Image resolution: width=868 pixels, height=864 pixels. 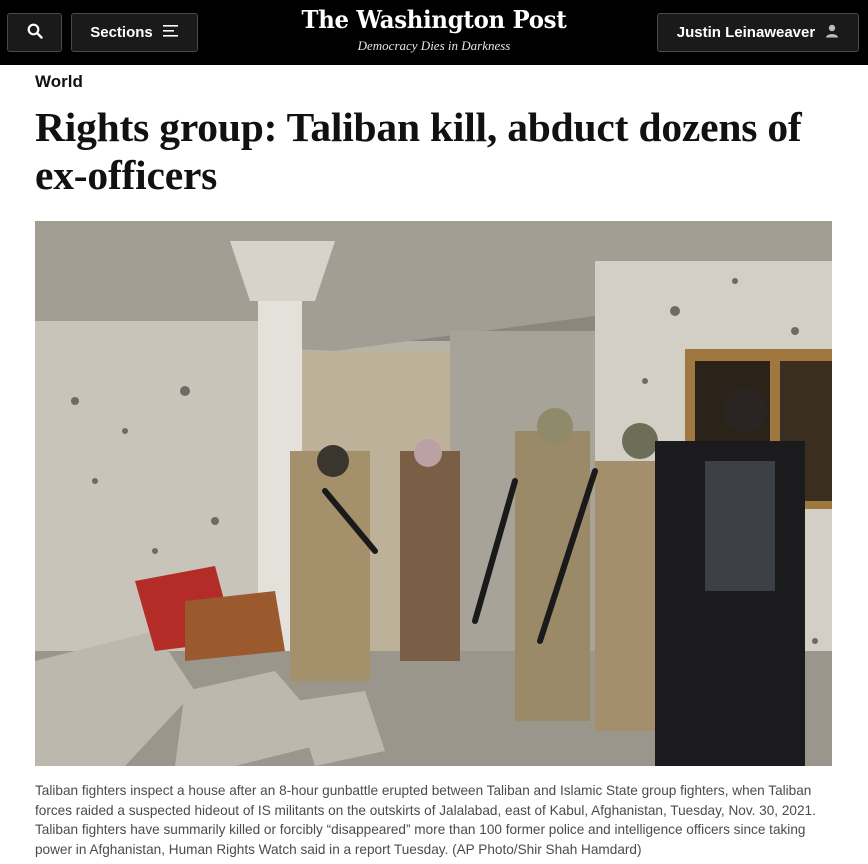 I want to click on user-account-button: Justin Leinaweaver, so click(x=758, y=32).